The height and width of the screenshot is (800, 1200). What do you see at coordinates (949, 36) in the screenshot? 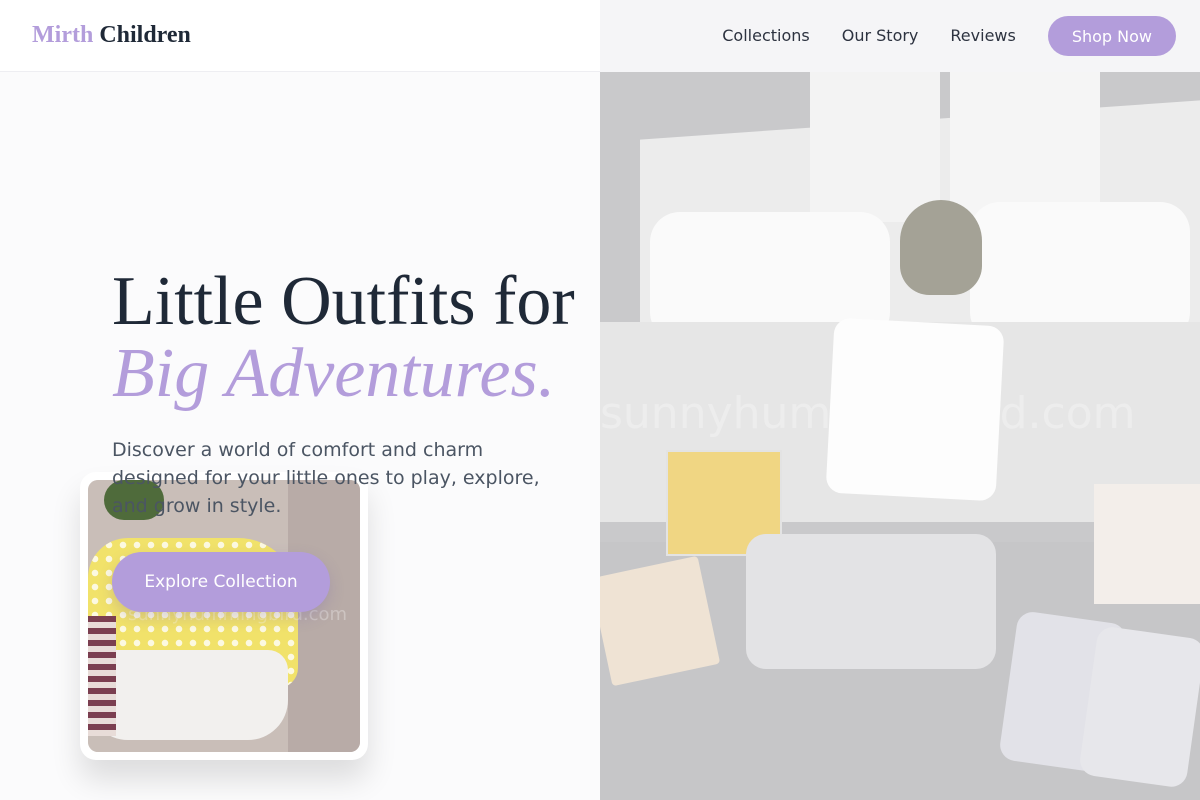
I see `main-nav: Collections Our Story Reviews Shop Now` at bounding box center [949, 36].